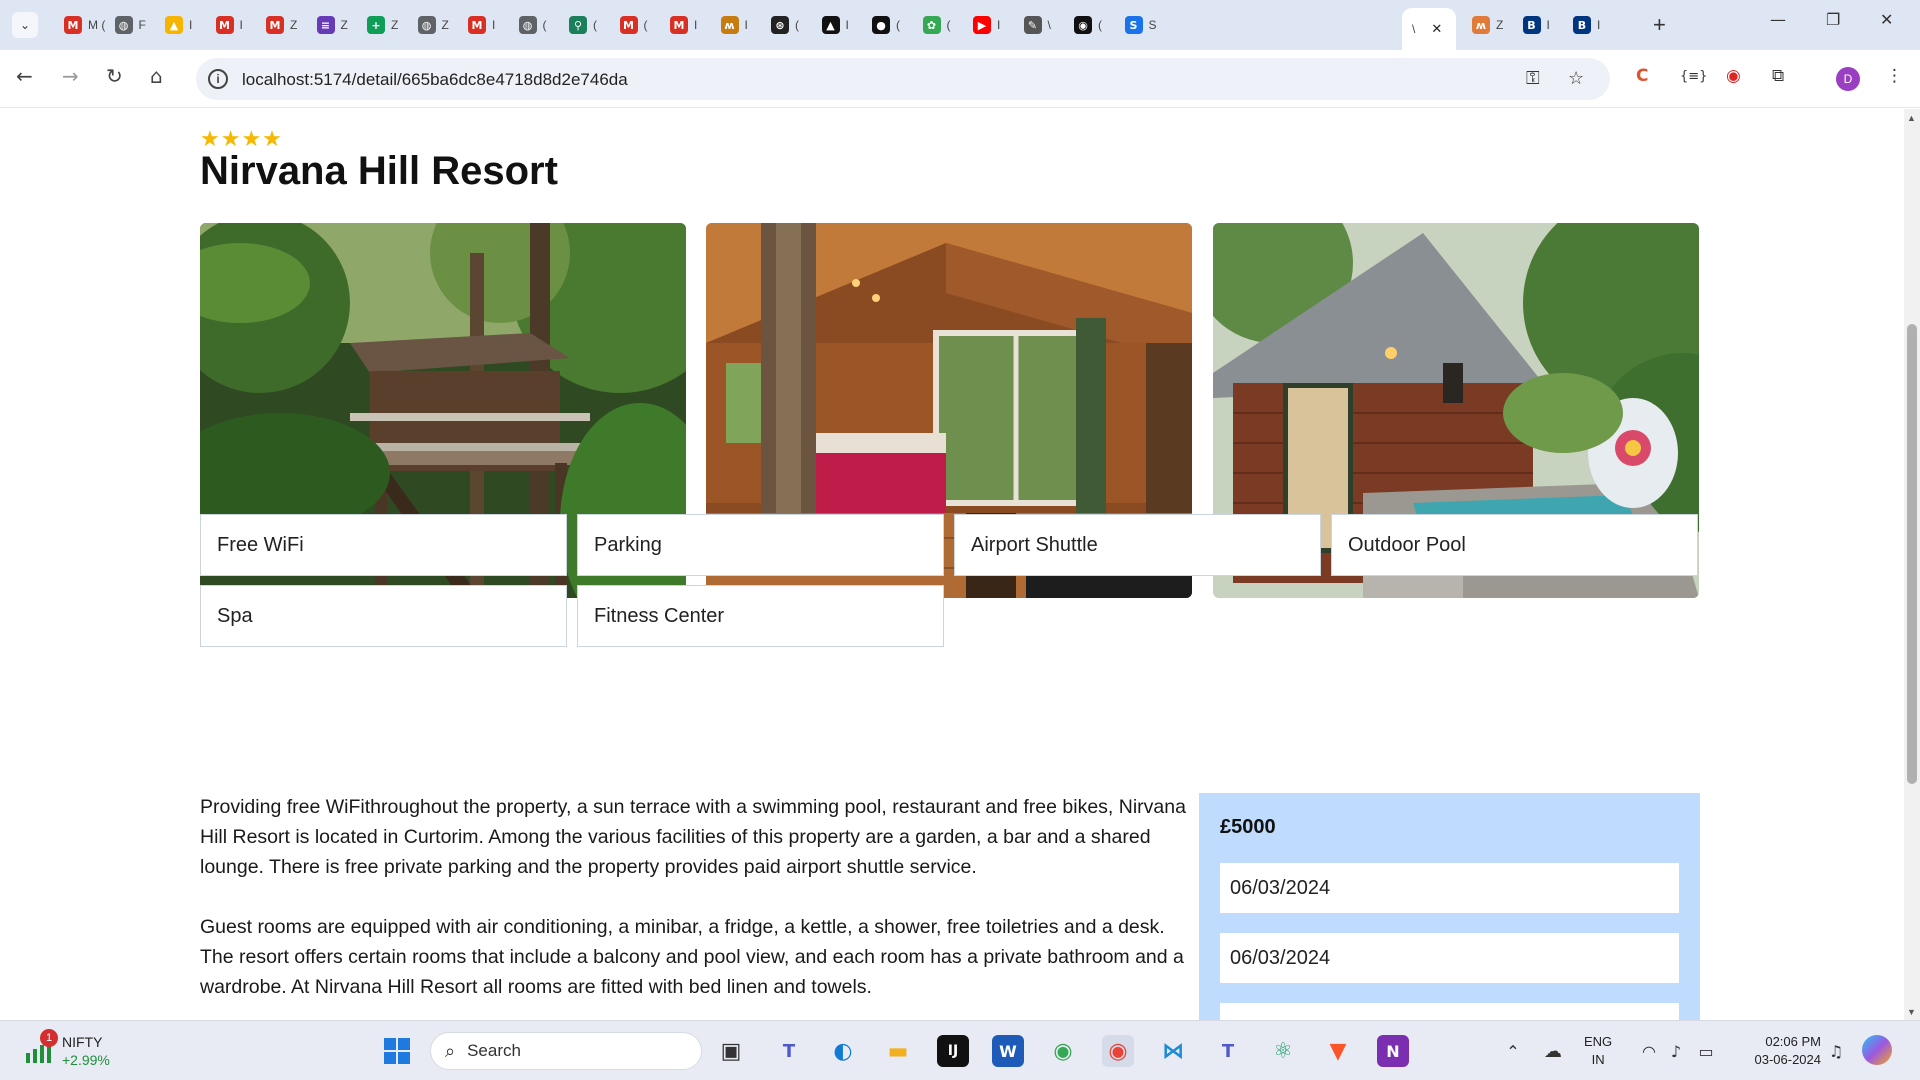 Image resolution: width=1920 pixels, height=1080 pixels. Describe the element at coordinates (25, 25) in the screenshot. I see `tab-search-button: ⌄` at that location.